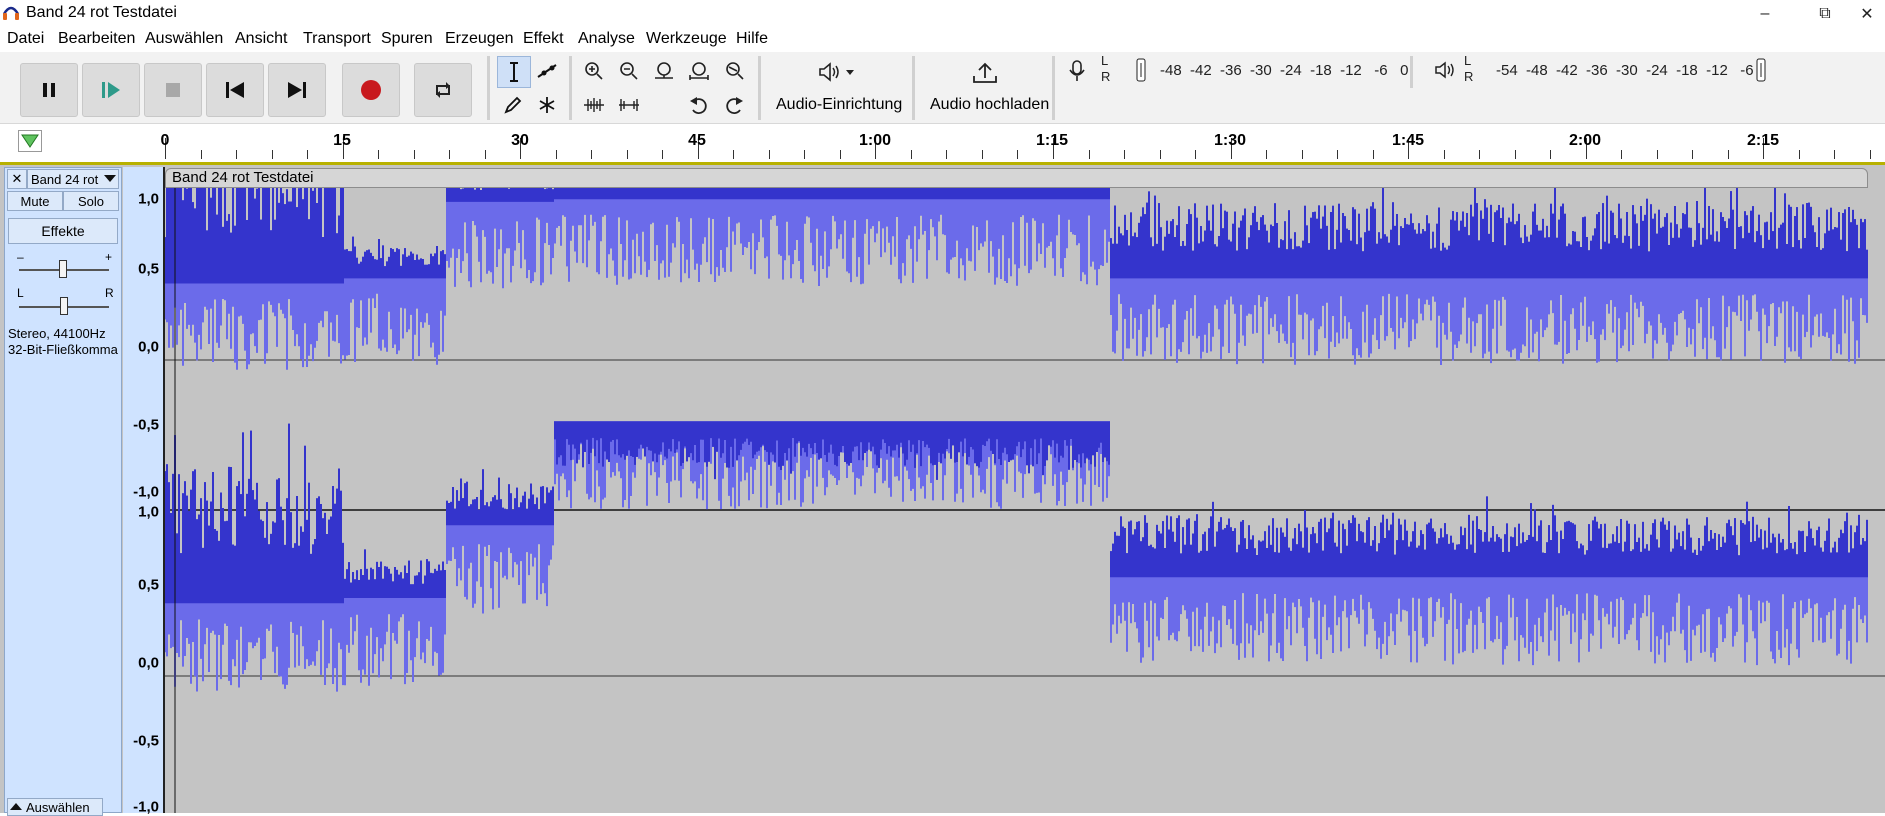 This screenshot has height=816, width=1885. I want to click on skip-to-start-button, so click(235, 90).